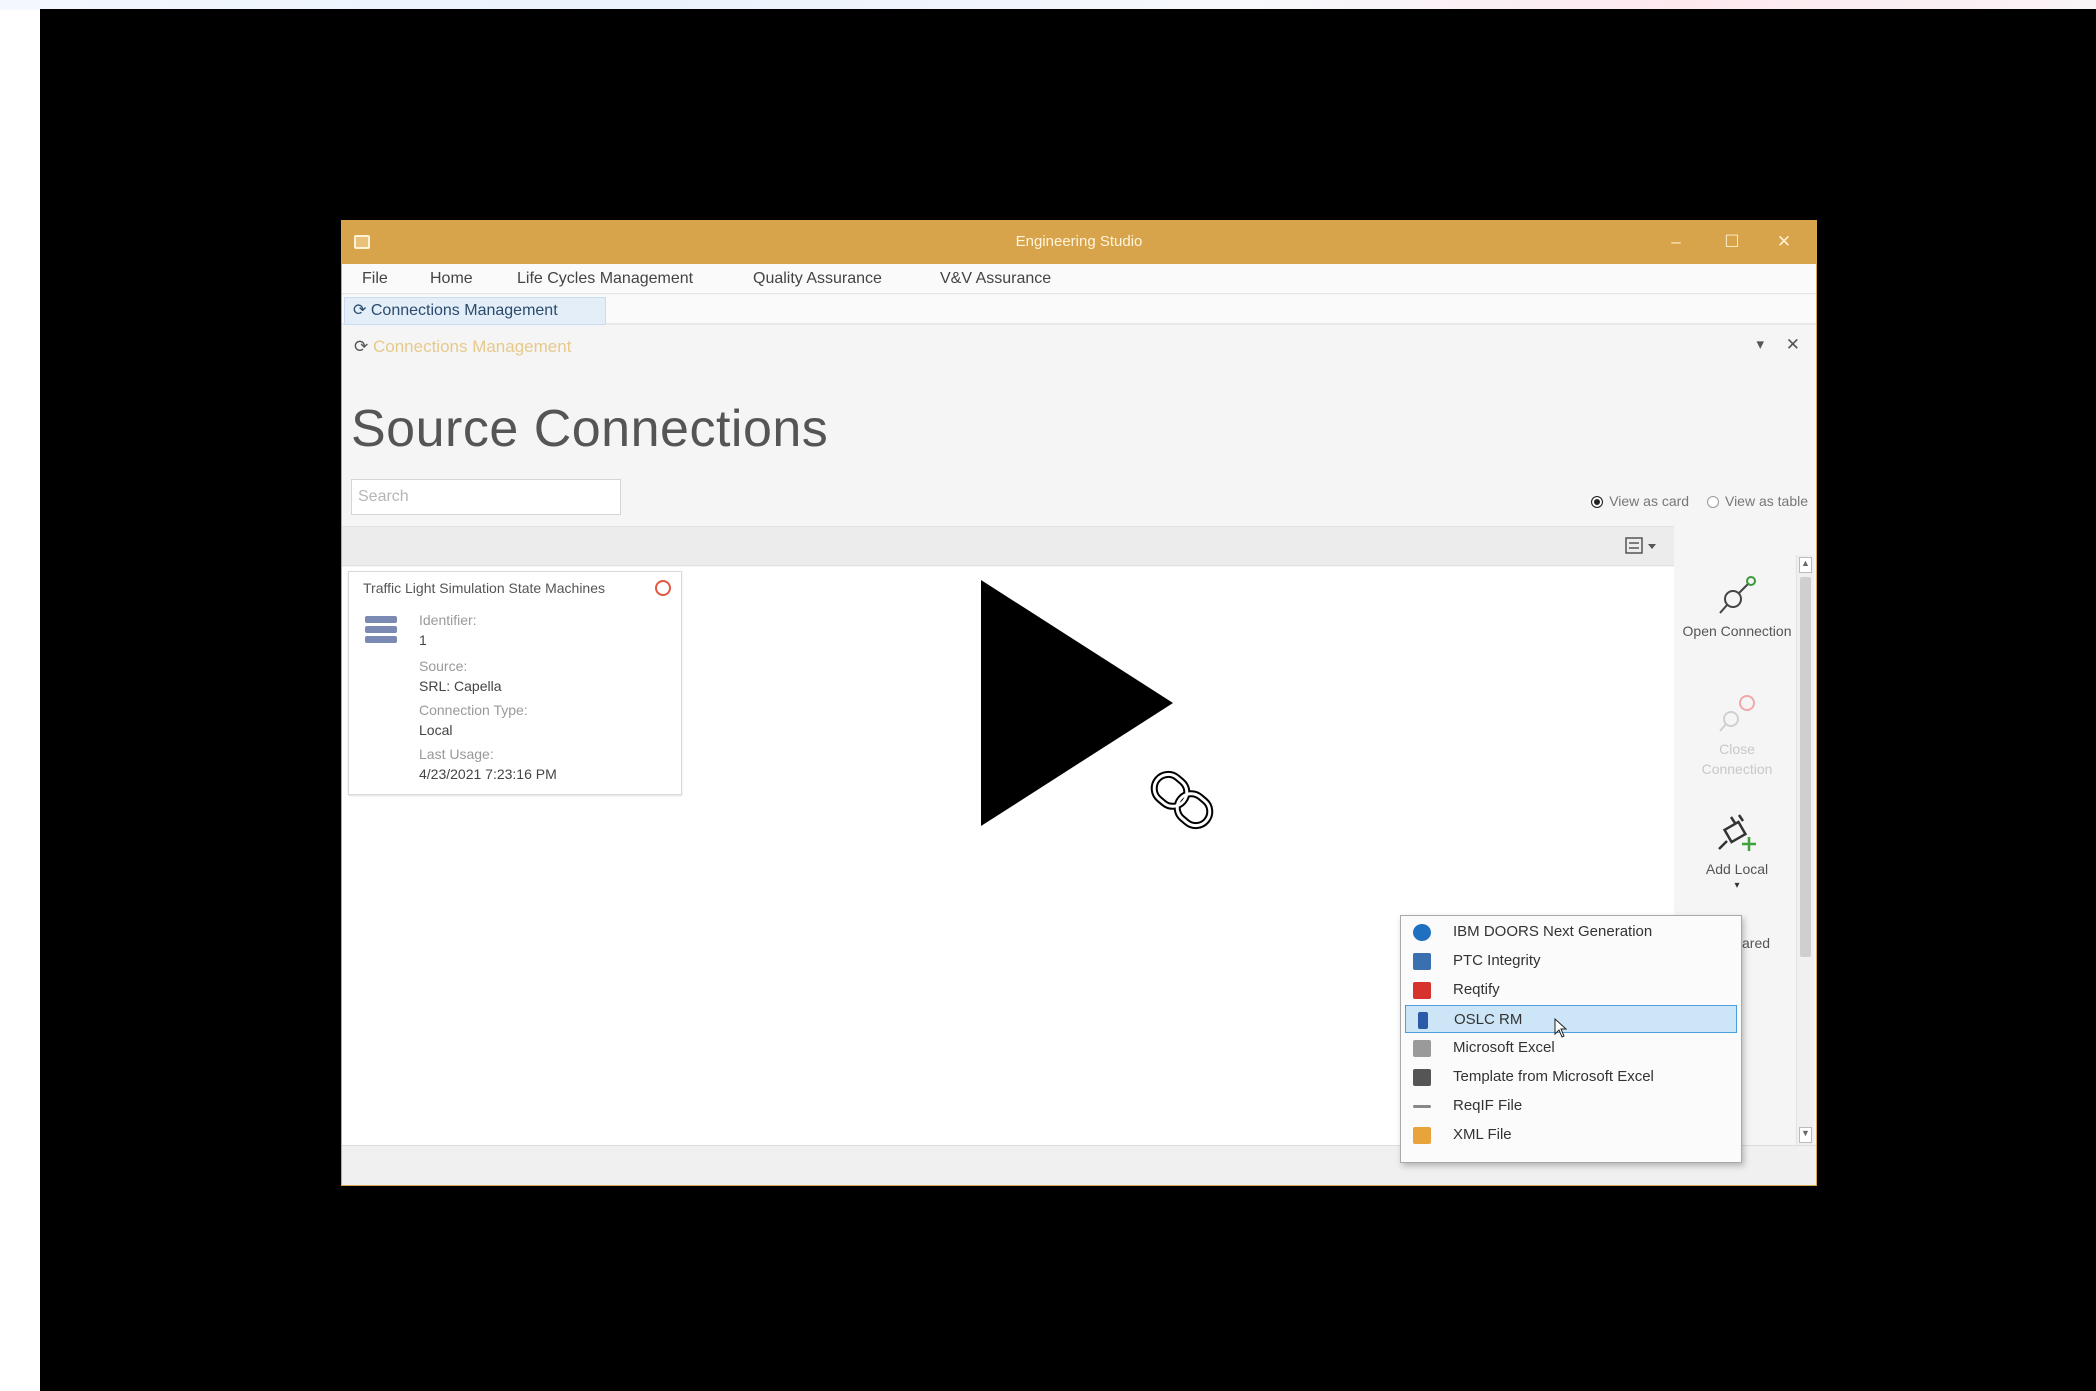 Image resolution: width=2096 pixels, height=1391 pixels. What do you see at coordinates (663, 588) in the screenshot?
I see `power-icon` at bounding box center [663, 588].